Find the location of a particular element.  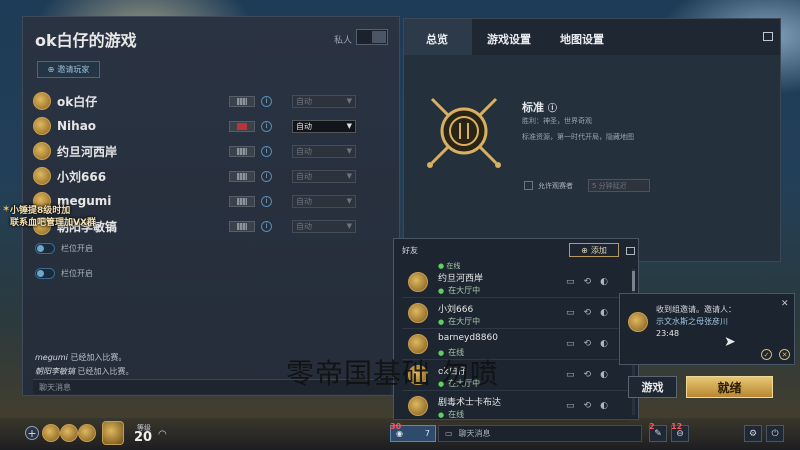

invite-notification: 收到组邀请。邀请人： 示文水斯之母张彦川 23:48 ✕ ✓ ✕ is located at coordinates (707, 329).